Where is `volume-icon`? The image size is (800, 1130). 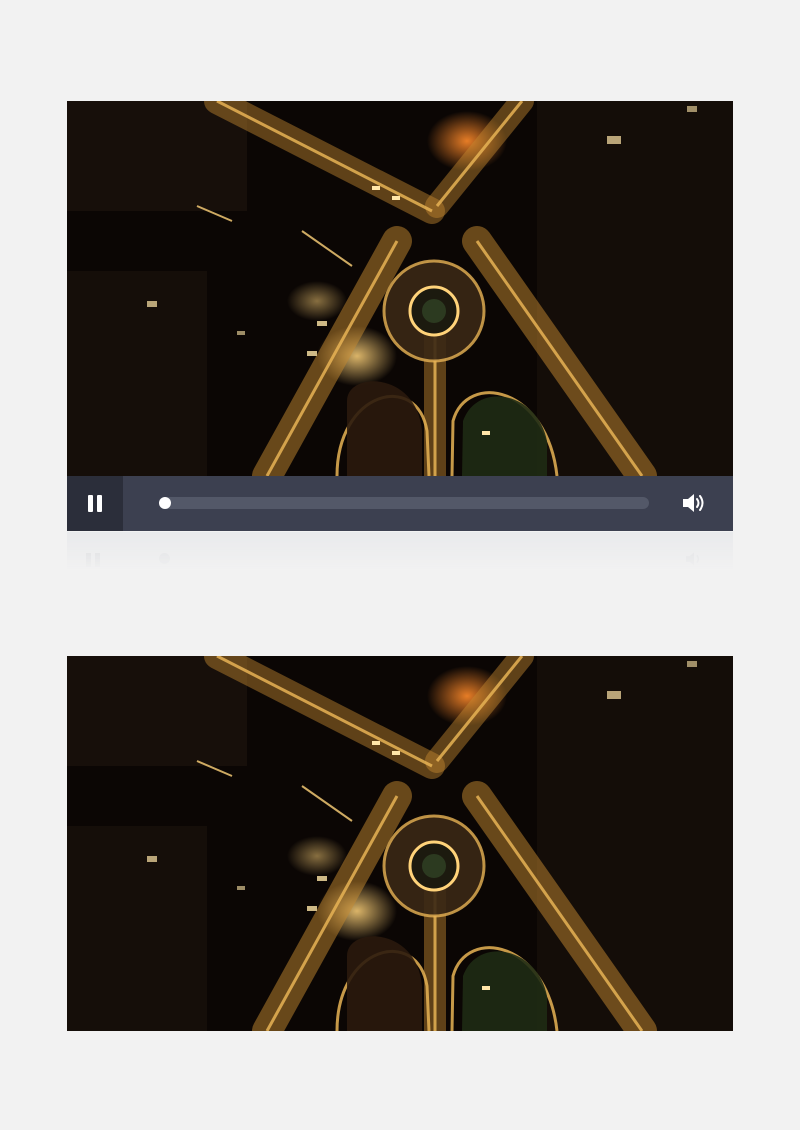 volume-icon is located at coordinates (693, 503).